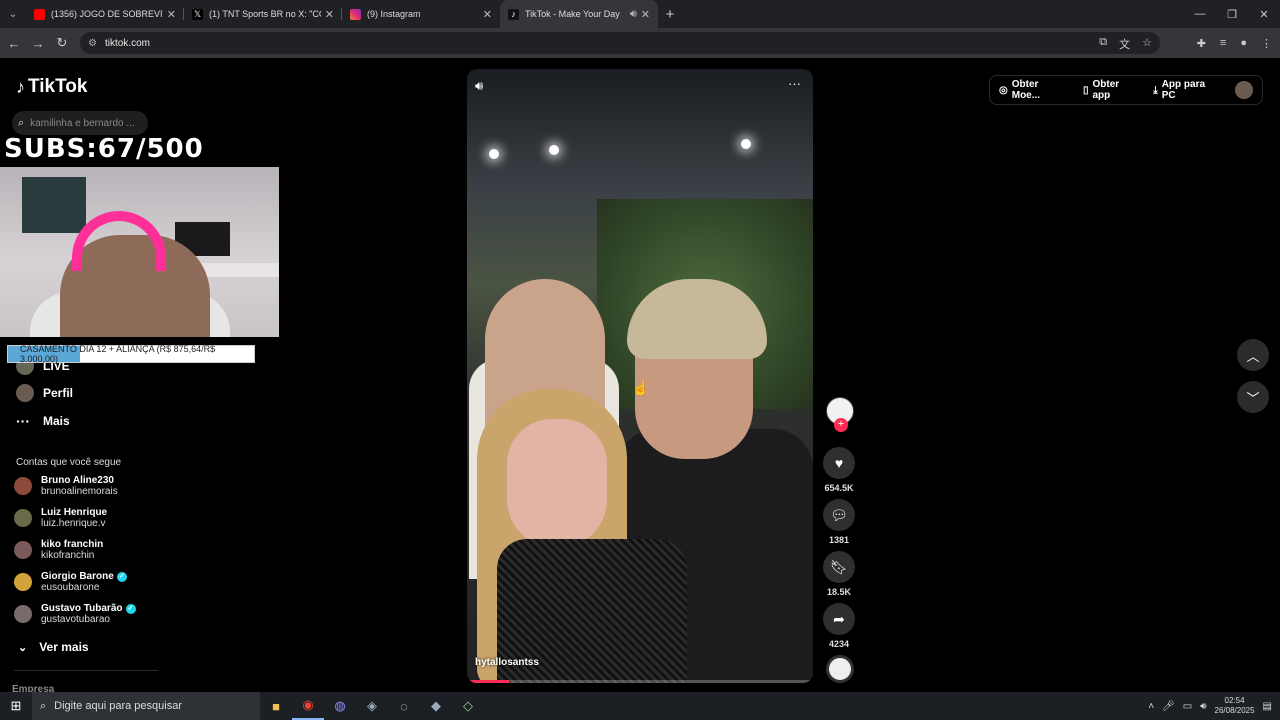 Image resolution: width=1280 pixels, height=720 pixels. I want to click on comment-icon: 💬︎, so click(839, 515).